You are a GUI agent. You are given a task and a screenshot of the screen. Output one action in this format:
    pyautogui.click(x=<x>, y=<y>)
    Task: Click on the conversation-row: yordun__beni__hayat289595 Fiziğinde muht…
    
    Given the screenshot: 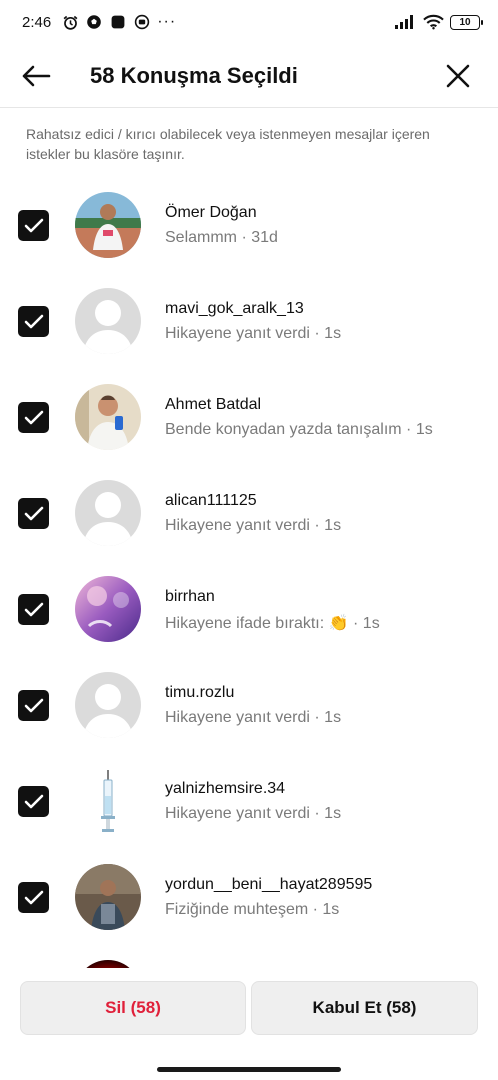 What is the action you would take?
    pyautogui.click(x=249, y=898)
    